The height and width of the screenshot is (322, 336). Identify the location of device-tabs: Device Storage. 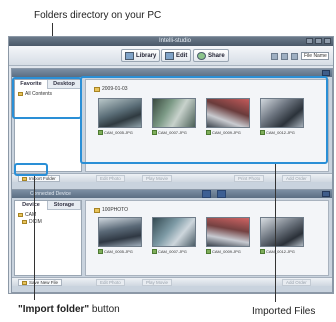
(48, 205).